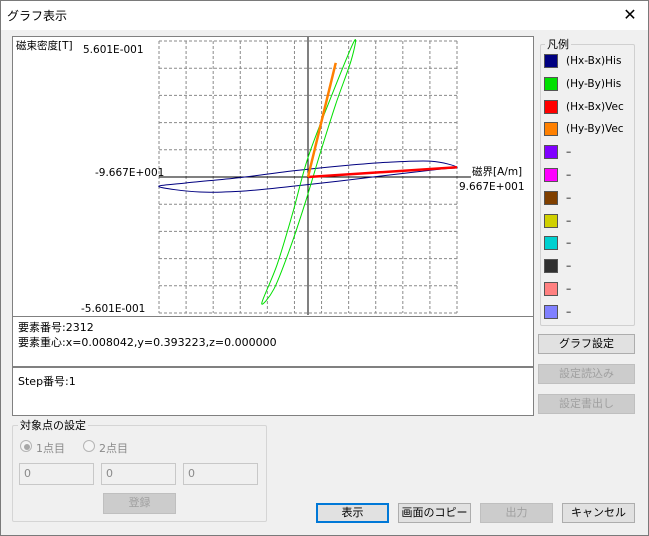  Describe the element at coordinates (595, 106) in the screenshot. I see `legend-label: (Hx-Bx)Vec` at that location.